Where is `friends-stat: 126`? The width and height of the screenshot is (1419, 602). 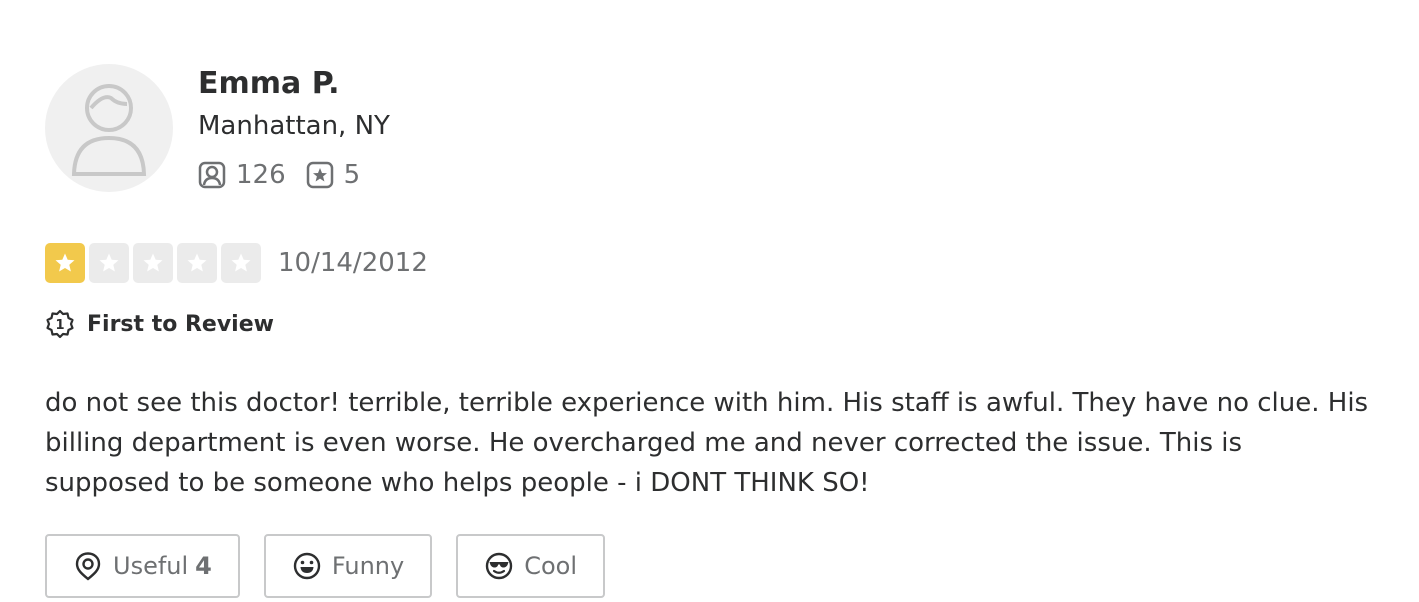
friends-stat: 126 is located at coordinates (242, 175).